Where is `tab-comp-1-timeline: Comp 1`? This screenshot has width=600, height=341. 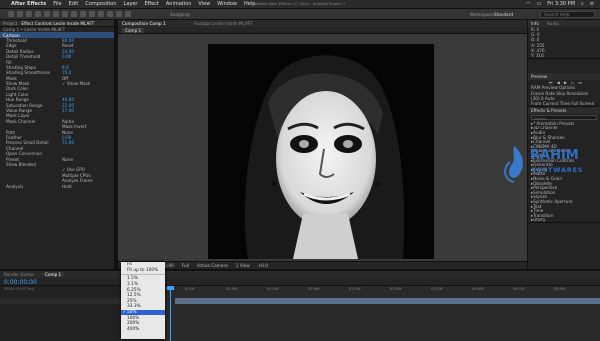 tab-comp-1-timeline: Comp 1 is located at coordinates (53, 274).